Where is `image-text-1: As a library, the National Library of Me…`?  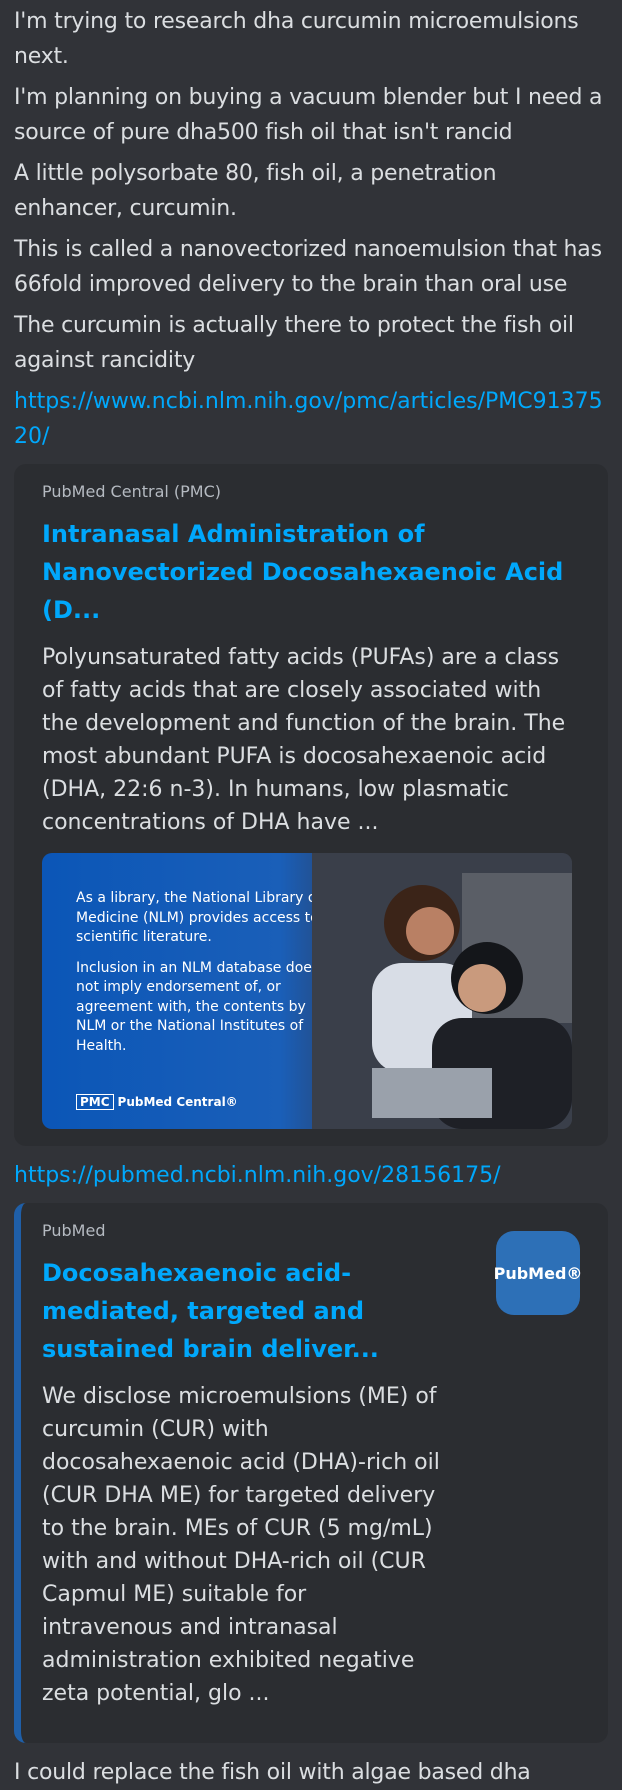
image-text-1: As a library, the National Library of Me… is located at coordinates (199, 917).